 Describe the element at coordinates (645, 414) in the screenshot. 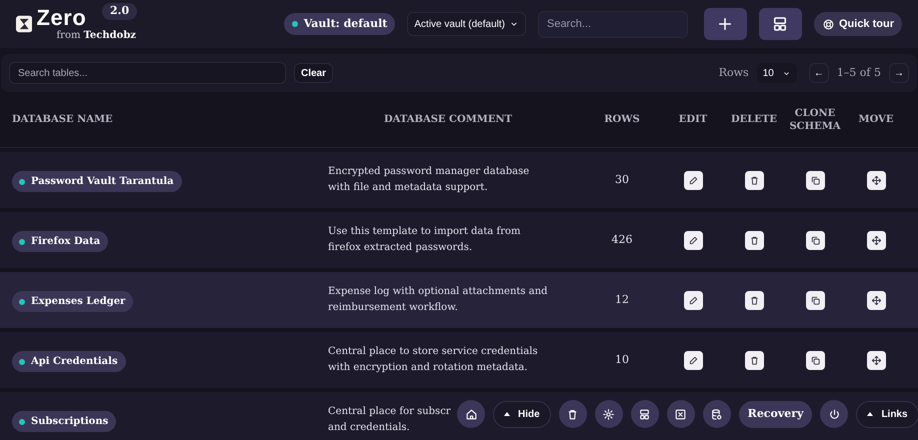

I see `layout-icon` at that location.